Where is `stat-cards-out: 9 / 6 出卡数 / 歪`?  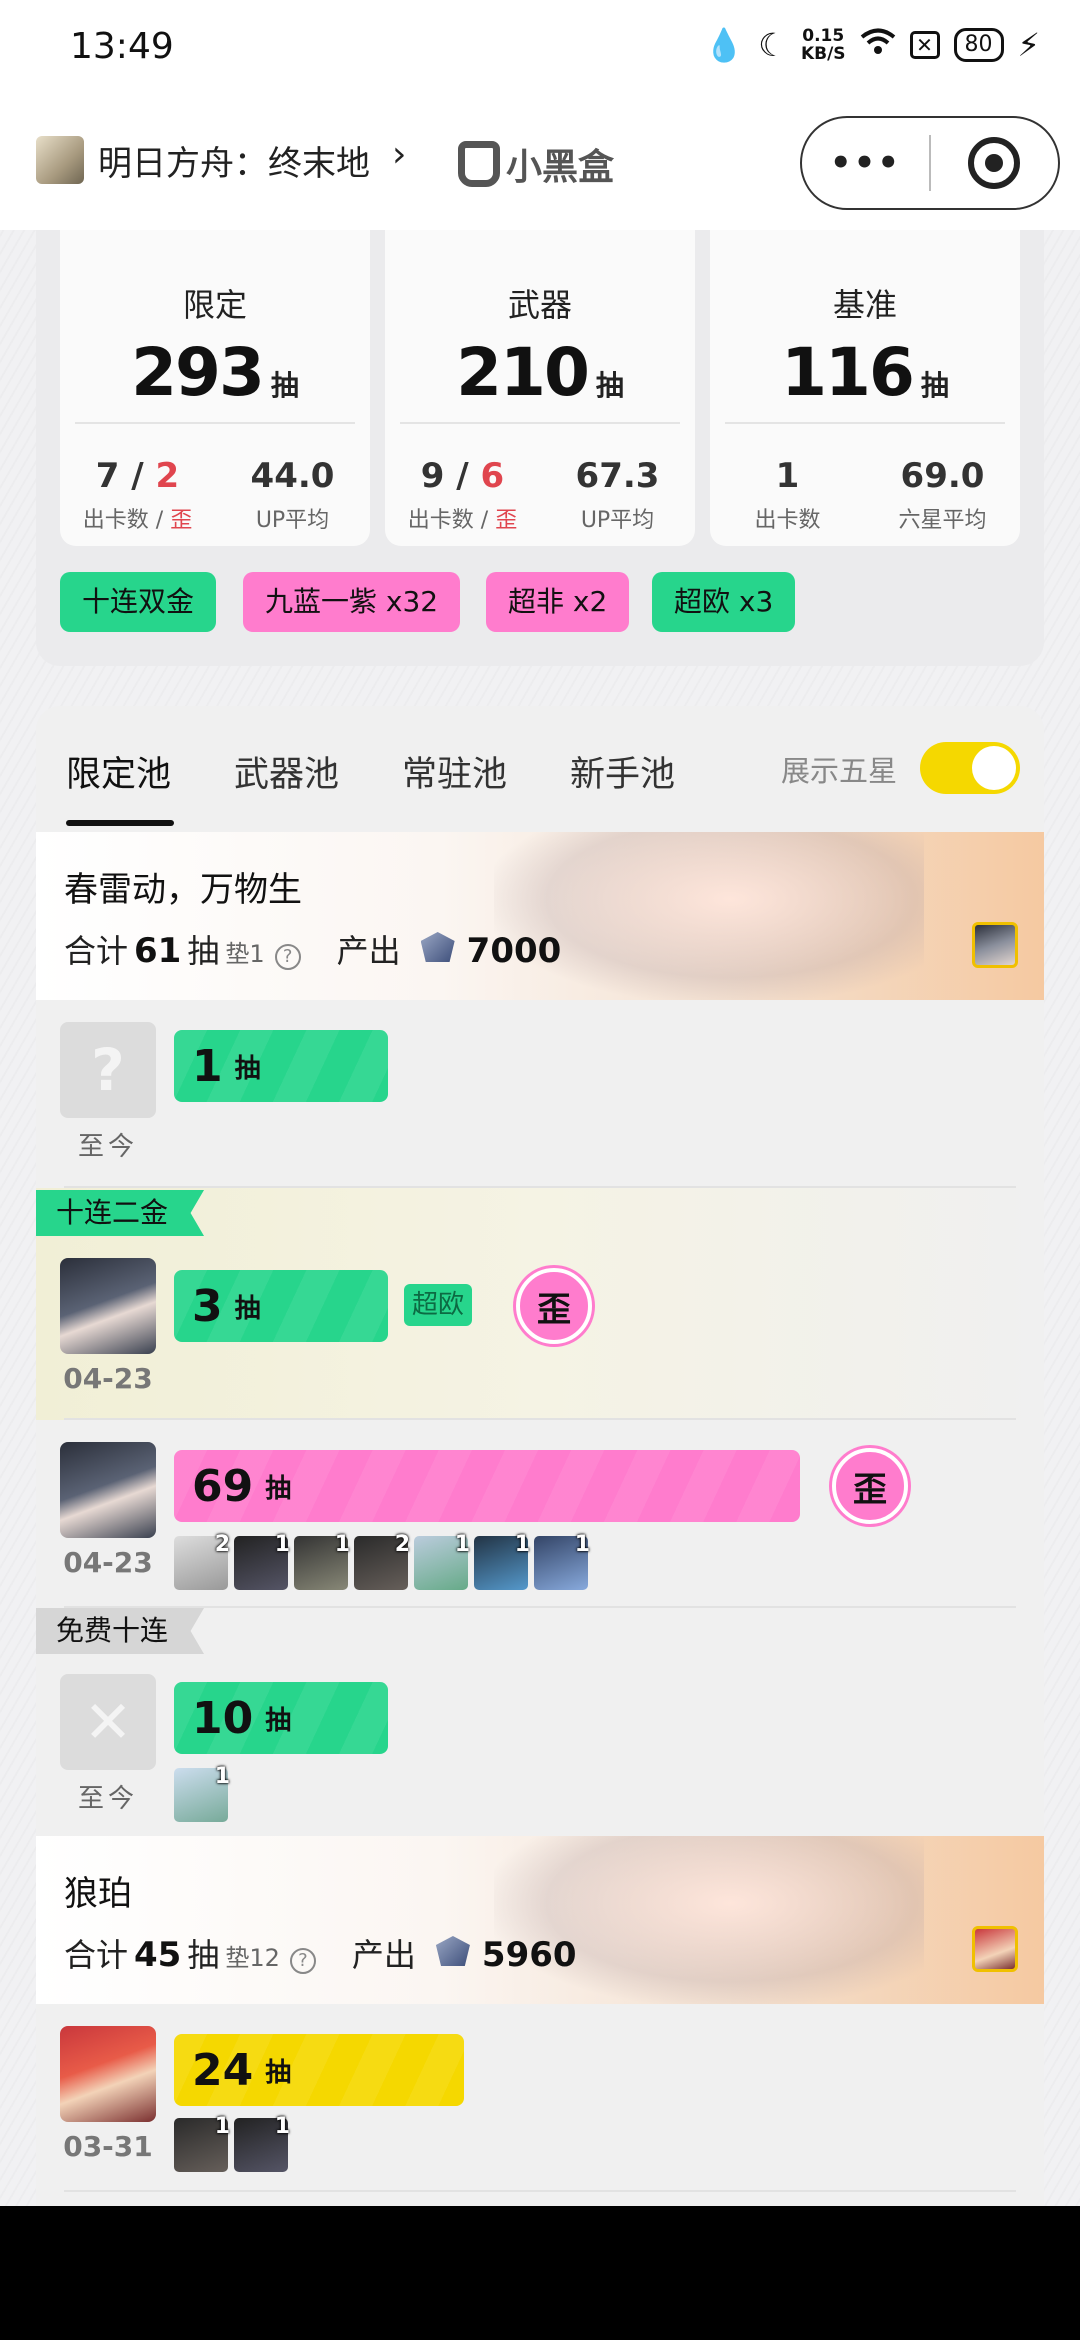 stat-cards-out: 9 / 6 出卡数 / 歪 is located at coordinates (462, 495).